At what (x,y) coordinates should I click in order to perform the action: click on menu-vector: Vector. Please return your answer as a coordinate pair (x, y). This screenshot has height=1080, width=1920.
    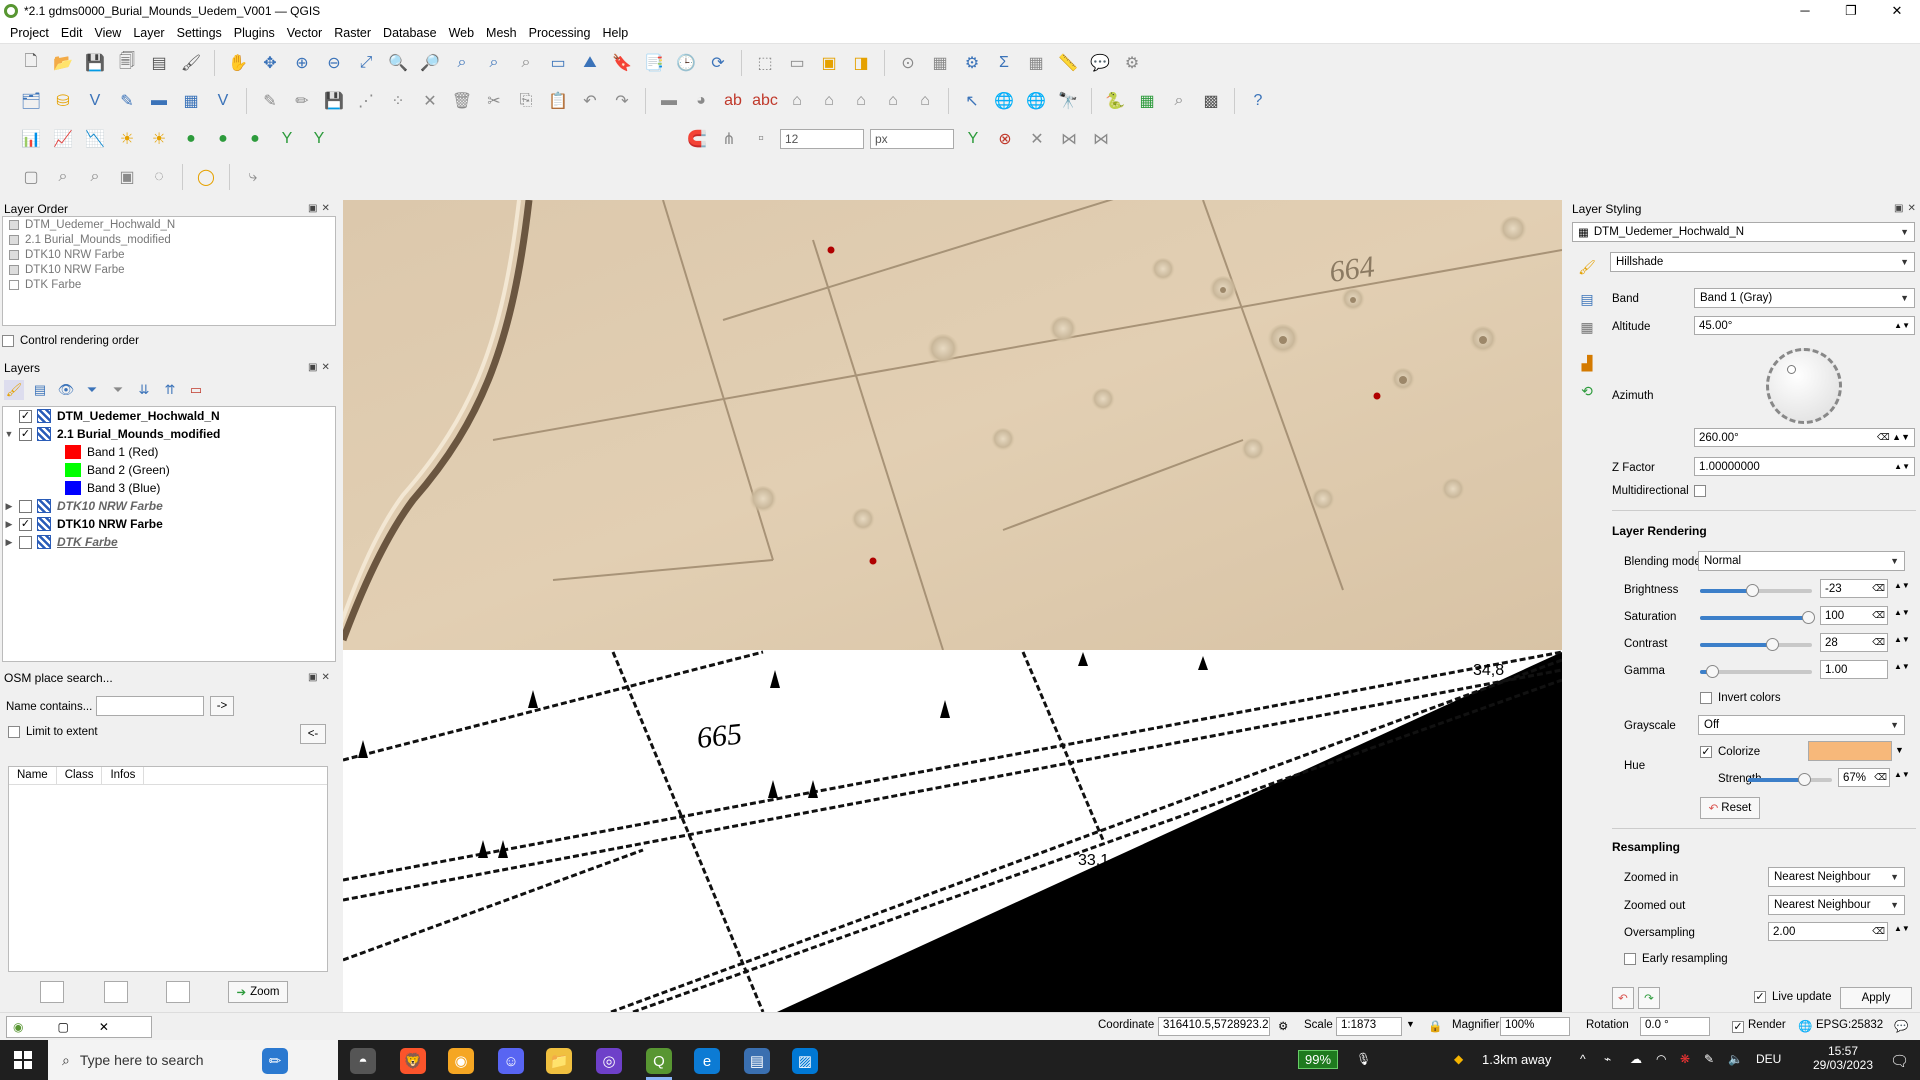
    Looking at the image, I should click on (304, 33).